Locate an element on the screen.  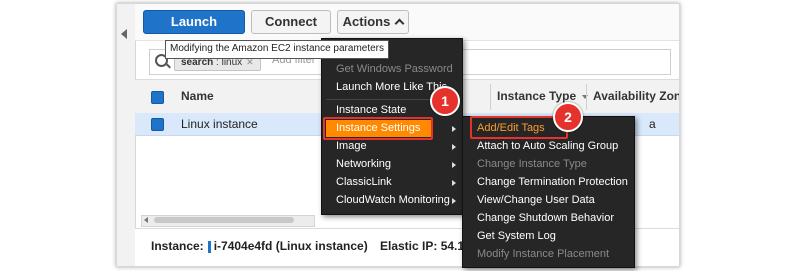
actions-button: Actions is located at coordinates (373, 22).